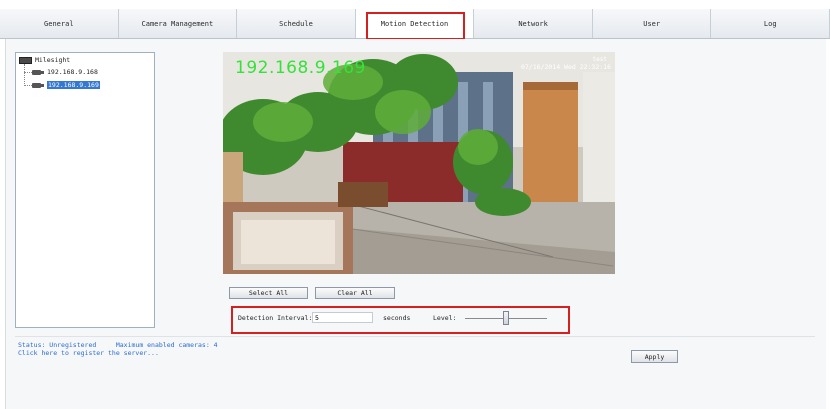 This screenshot has width=830, height=409. Describe the element at coordinates (268, 293) in the screenshot. I see `select-all-button: Select All` at that location.